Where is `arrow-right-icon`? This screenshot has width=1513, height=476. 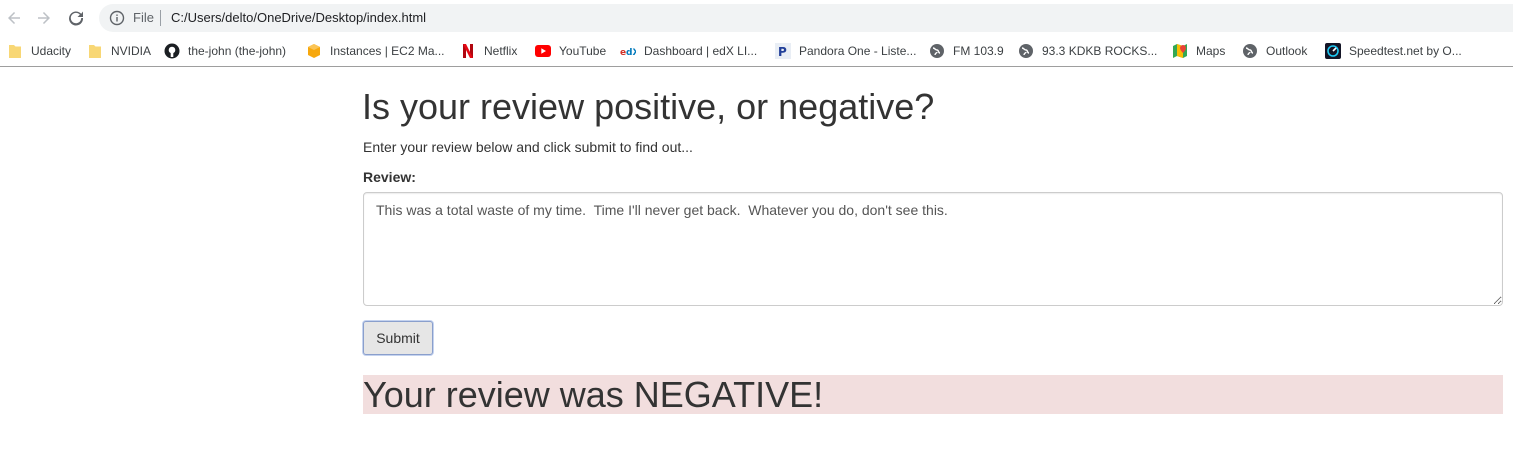 arrow-right-icon is located at coordinates (44, 18).